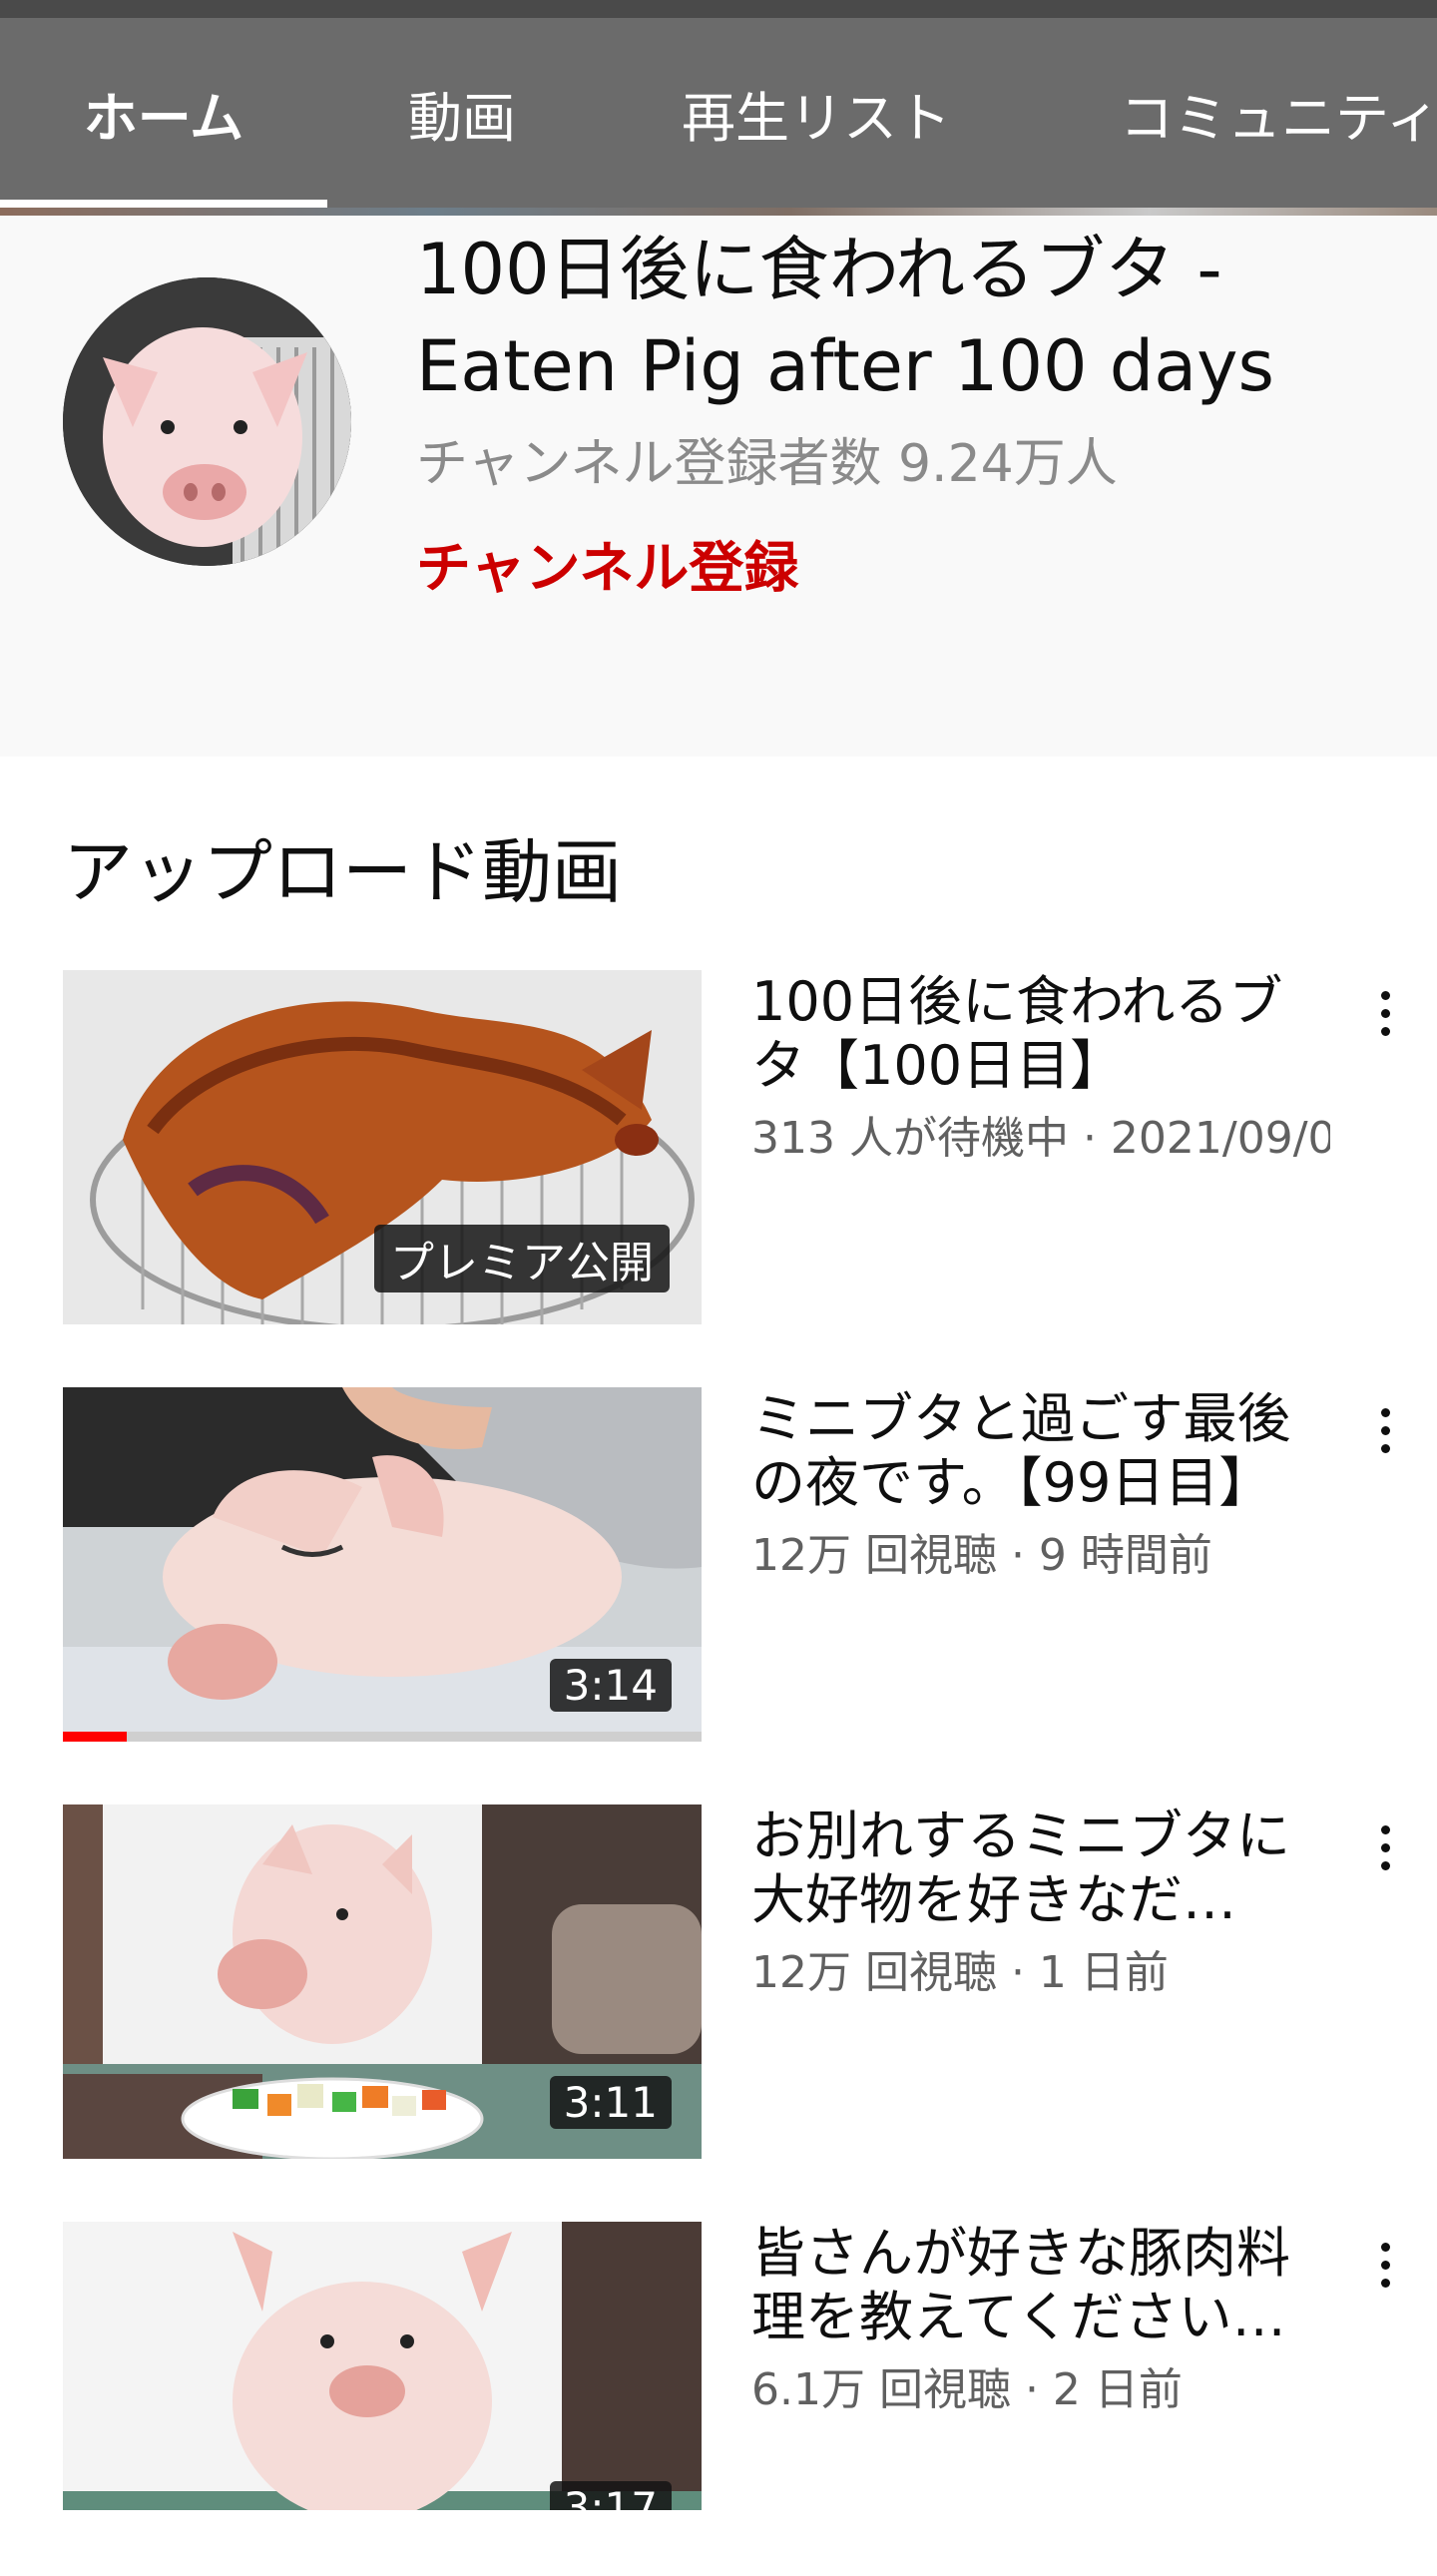 This screenshot has width=1437, height=2576. Describe the element at coordinates (610, 2495) in the screenshot. I see `duration-badge: 3:17` at that location.